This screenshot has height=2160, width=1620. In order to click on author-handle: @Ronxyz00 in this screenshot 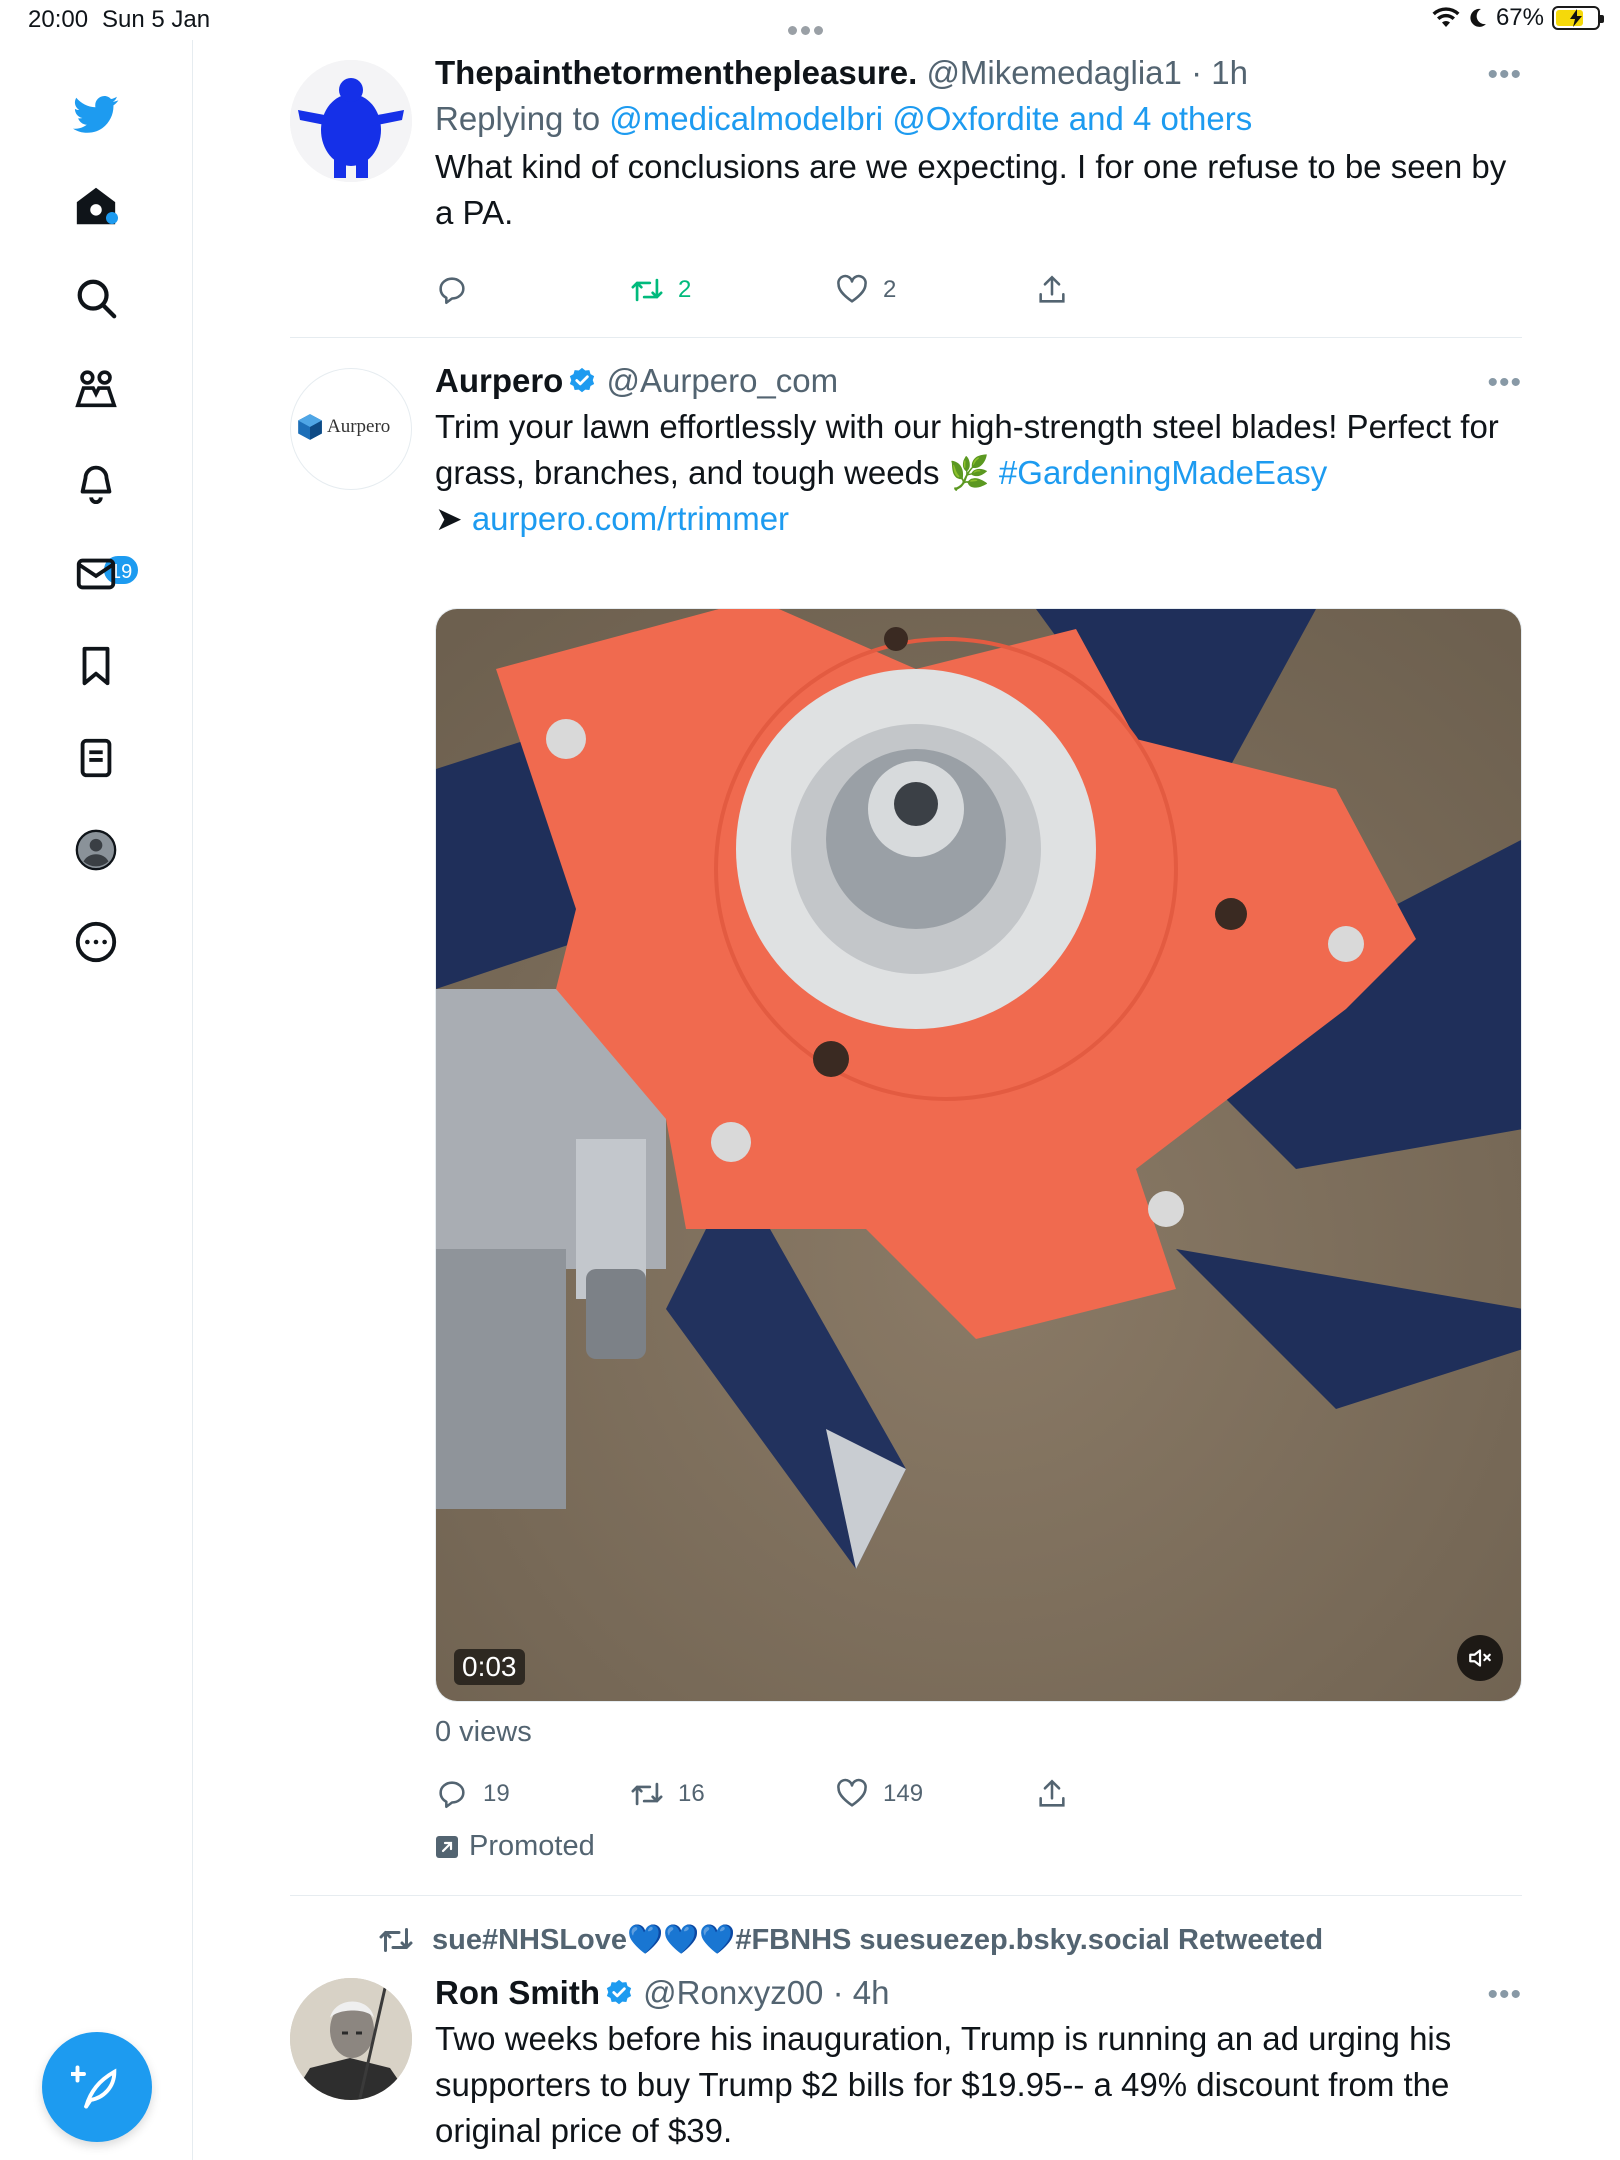, I will do `click(733, 1992)`.